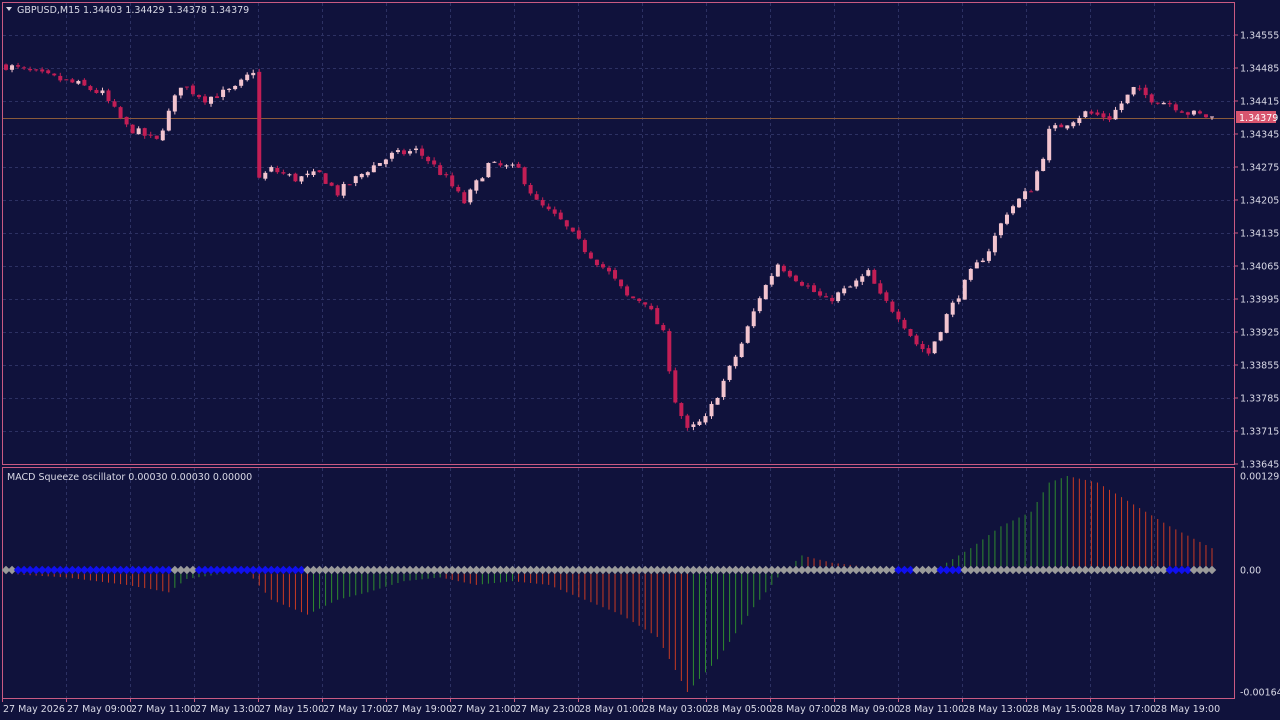 The height and width of the screenshot is (720, 1280). I want to click on triangle-down-icon, so click(9, 9).